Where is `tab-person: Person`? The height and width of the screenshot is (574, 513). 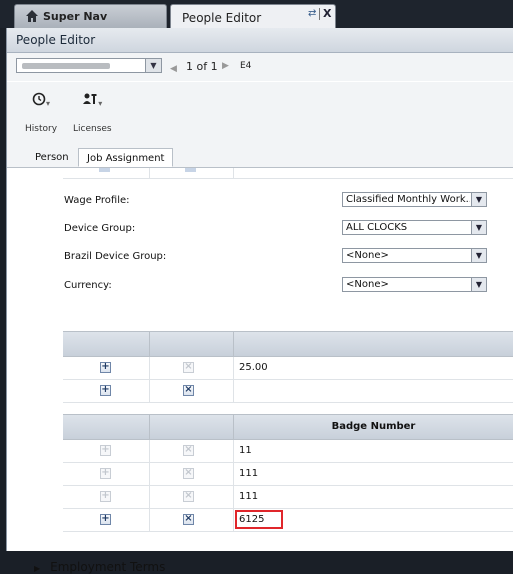 tab-person: Person is located at coordinates (52, 157).